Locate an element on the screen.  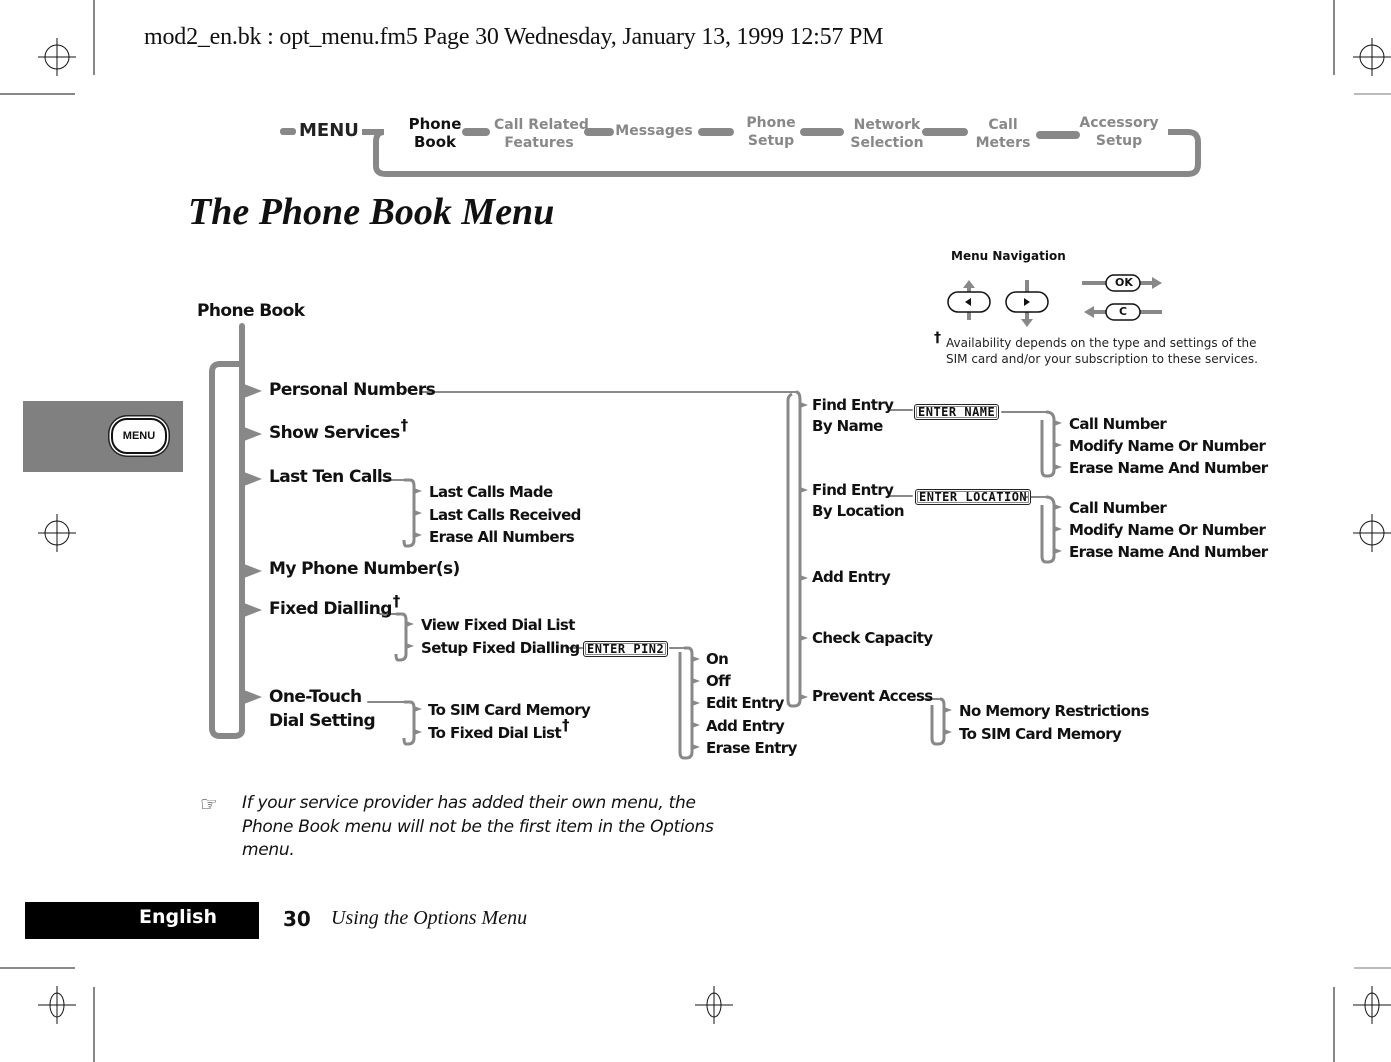
nav-item-messages: Messages is located at coordinates (654, 131).